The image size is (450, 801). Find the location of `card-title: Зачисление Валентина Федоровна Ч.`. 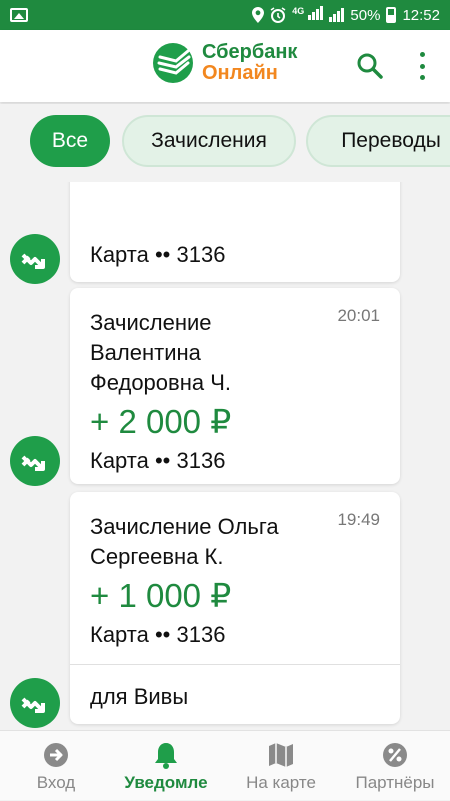

card-title: Зачисление Валентина Федоровна Ч. is located at coordinates (160, 352).